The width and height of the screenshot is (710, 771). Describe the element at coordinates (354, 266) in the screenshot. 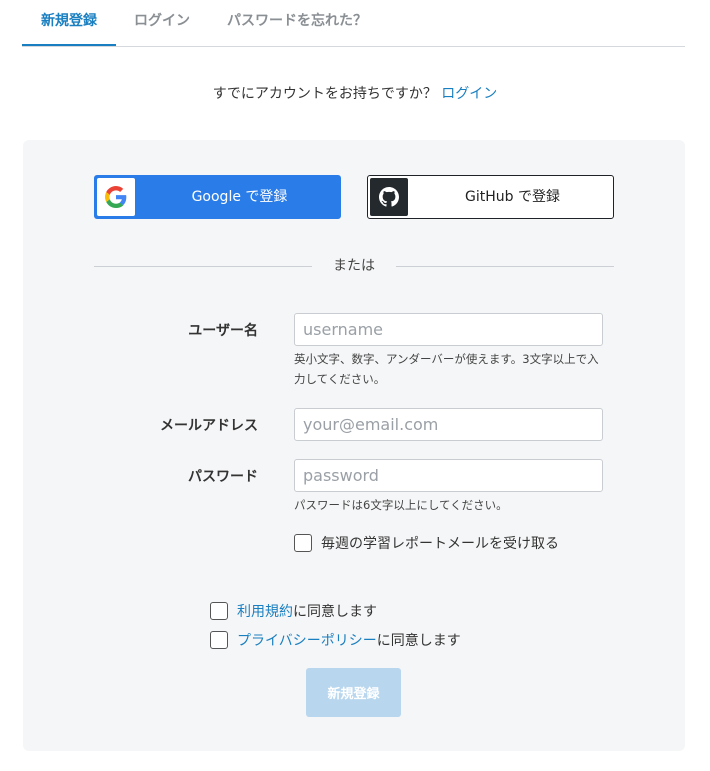

I see `or-divider: または` at that location.